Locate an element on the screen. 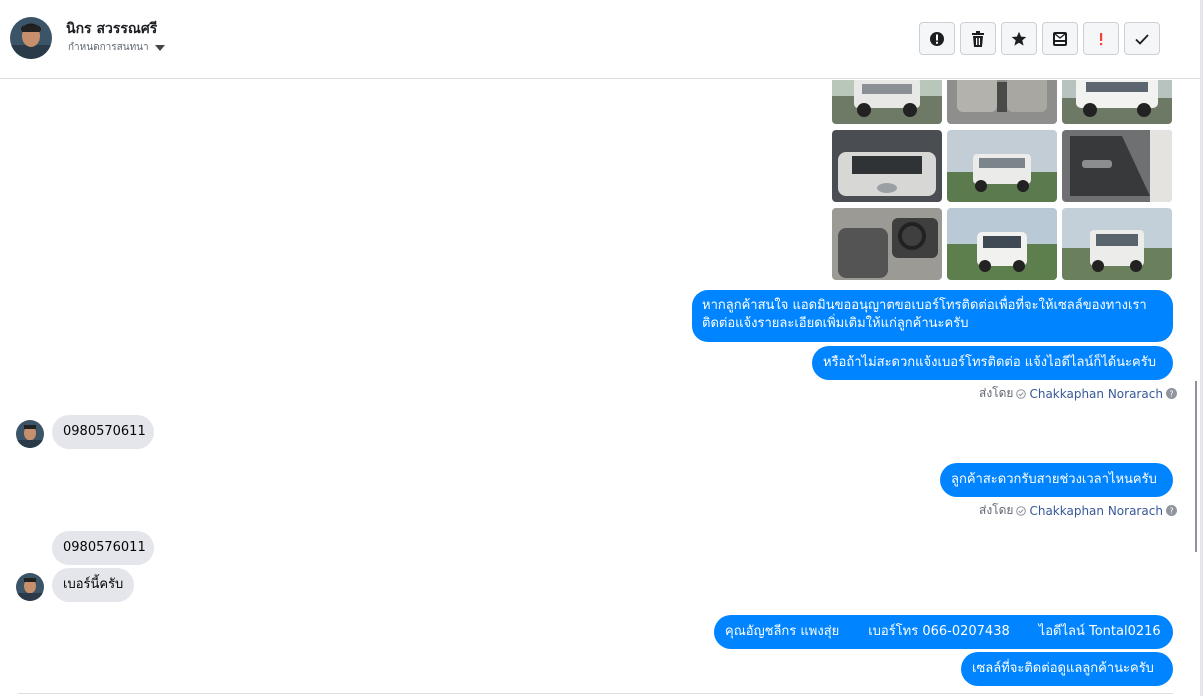  inbox-icon is located at coordinates (1060, 38).